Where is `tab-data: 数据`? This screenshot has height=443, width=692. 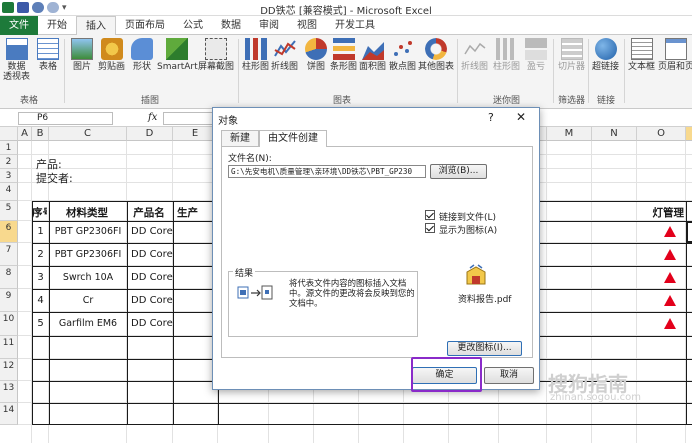
tab-data: 数据 is located at coordinates (231, 25).